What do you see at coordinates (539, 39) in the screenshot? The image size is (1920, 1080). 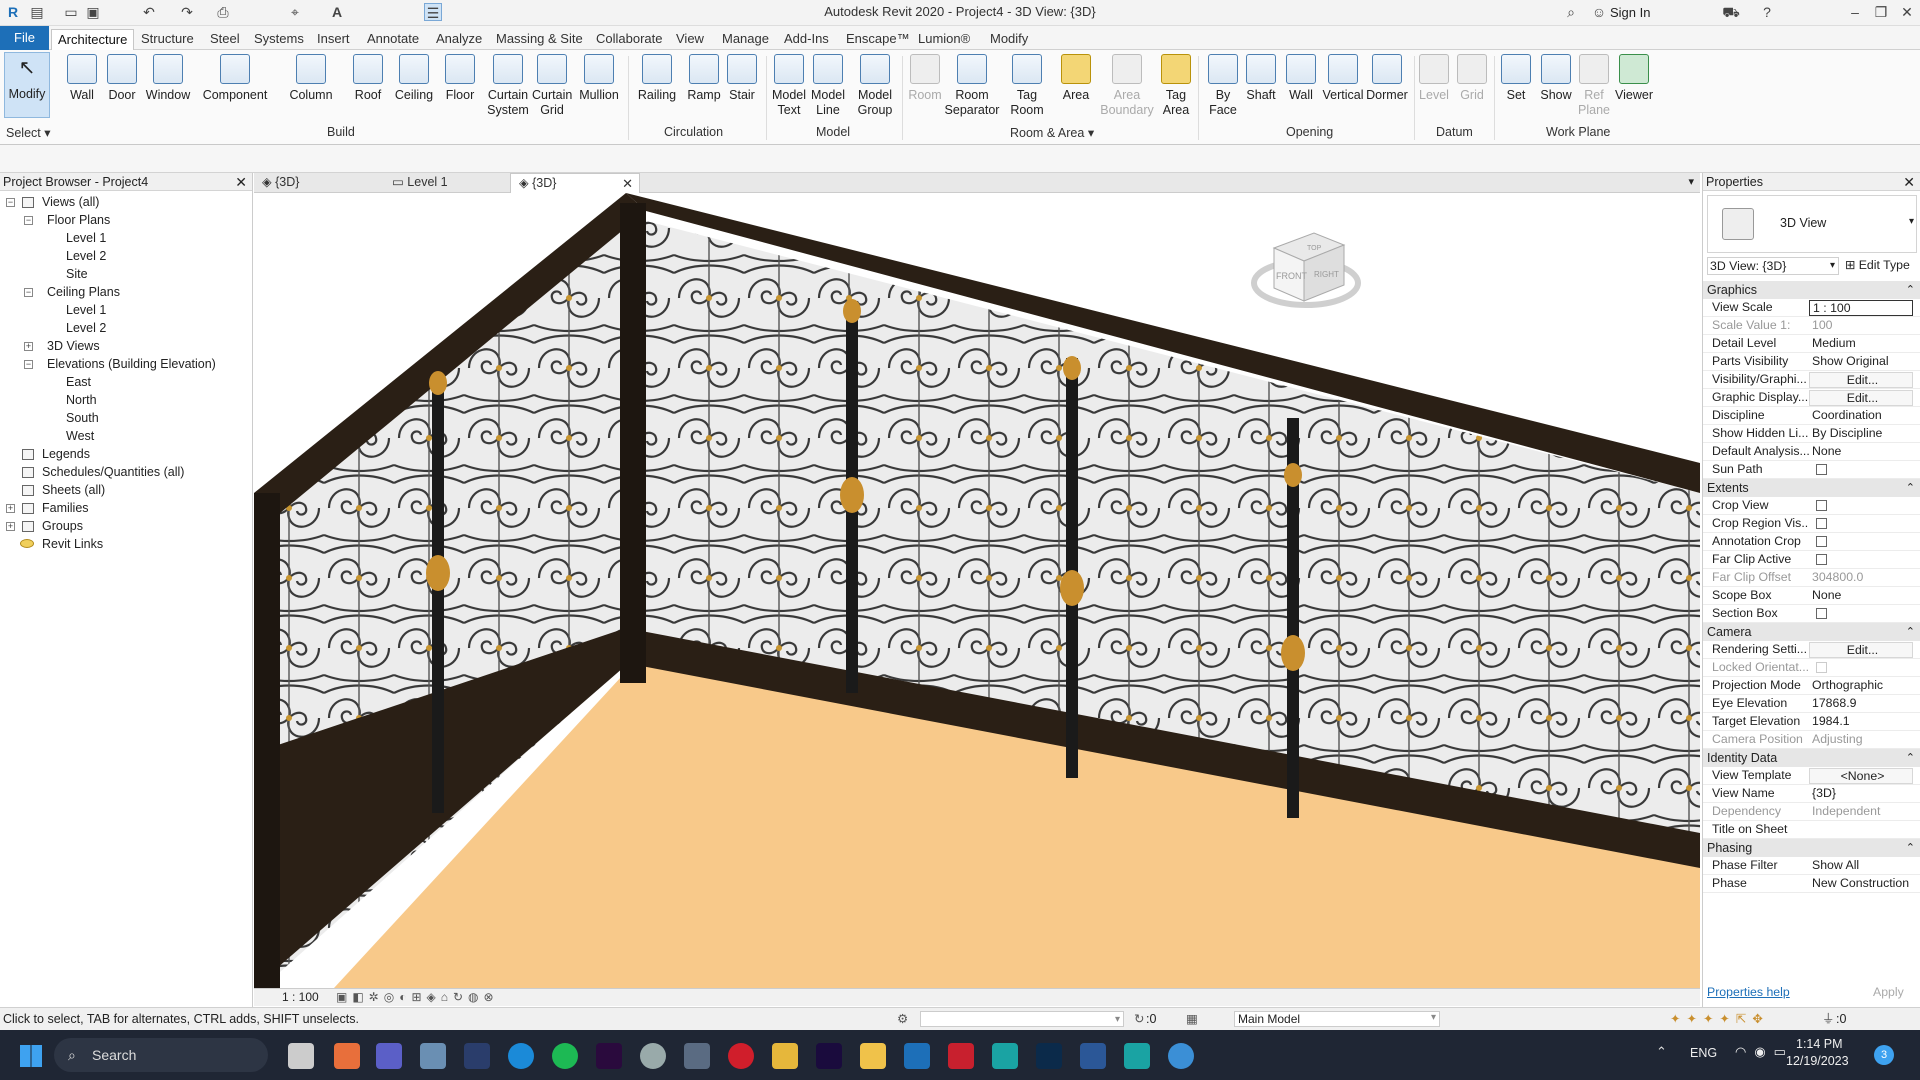 I see `tab-massing-site: Massing & Site` at bounding box center [539, 39].